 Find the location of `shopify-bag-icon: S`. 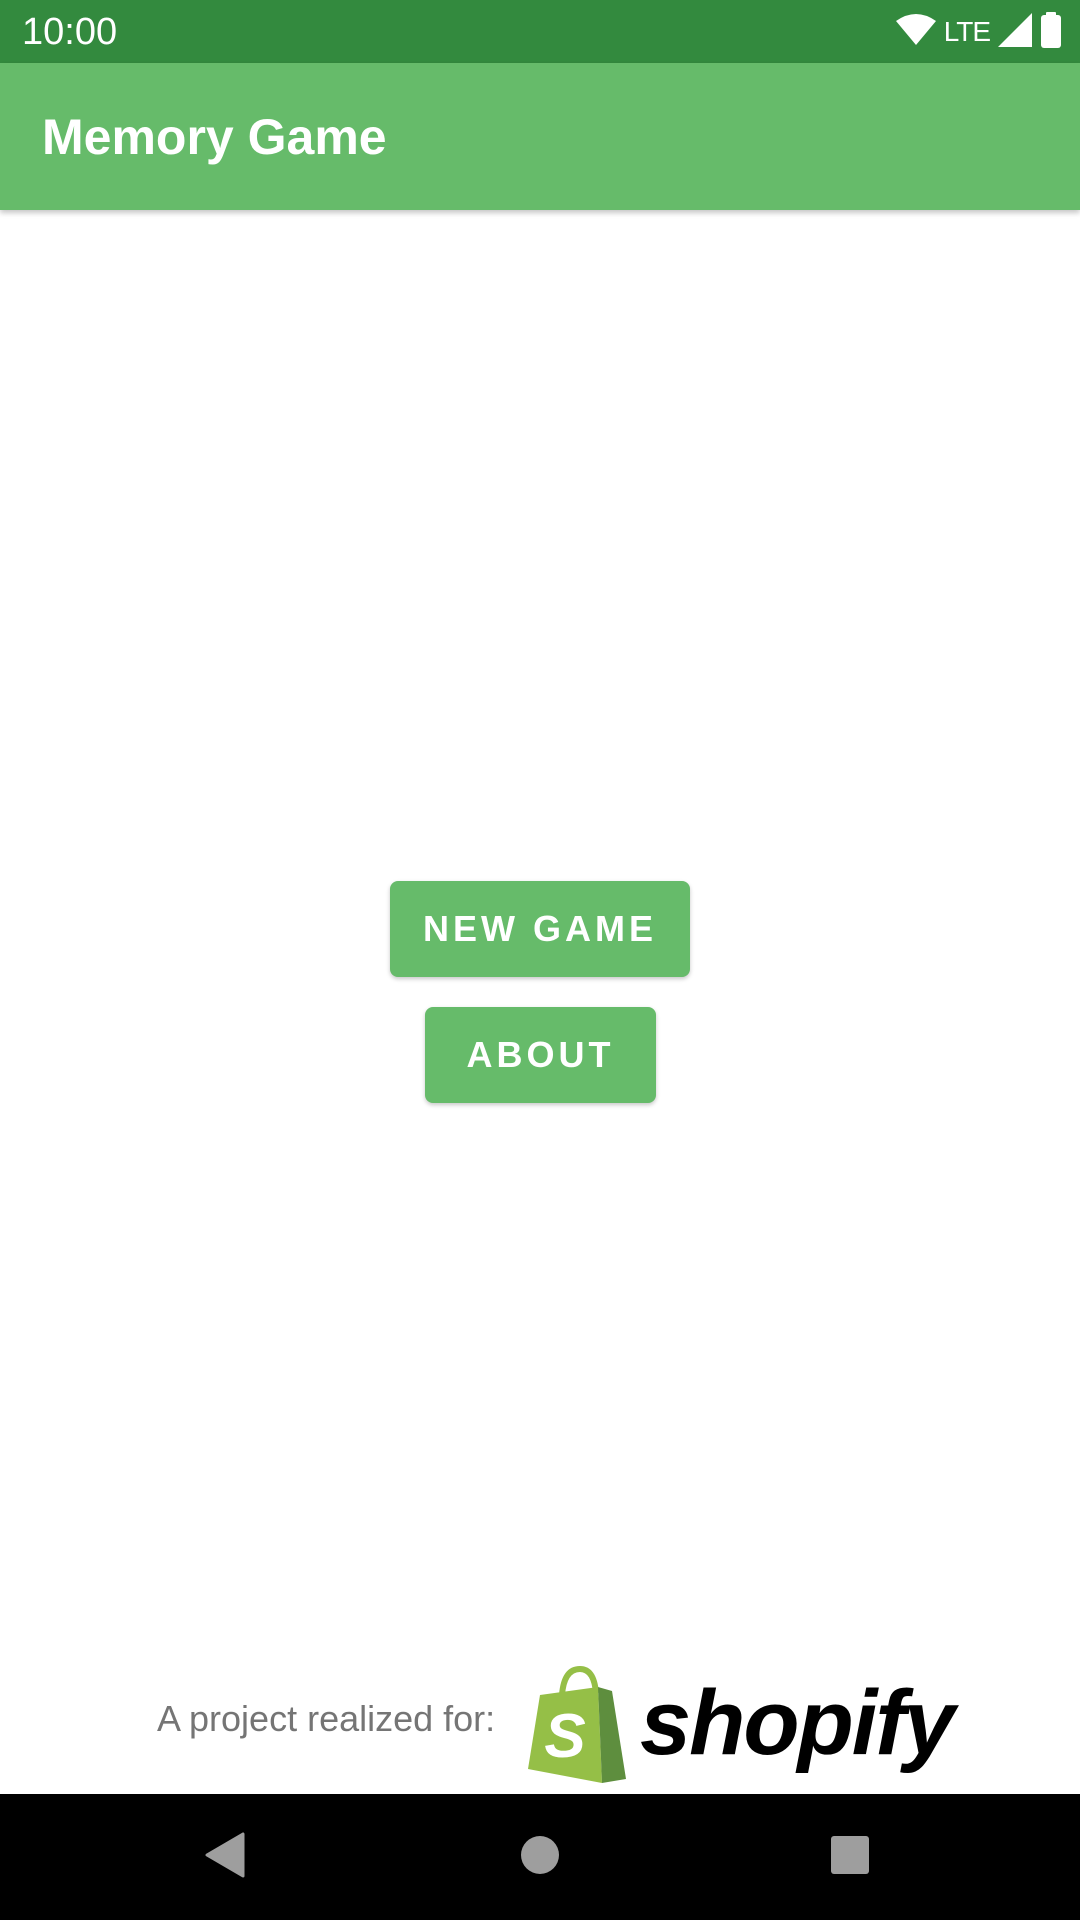

shopify-bag-icon: S is located at coordinates (578, 1725).